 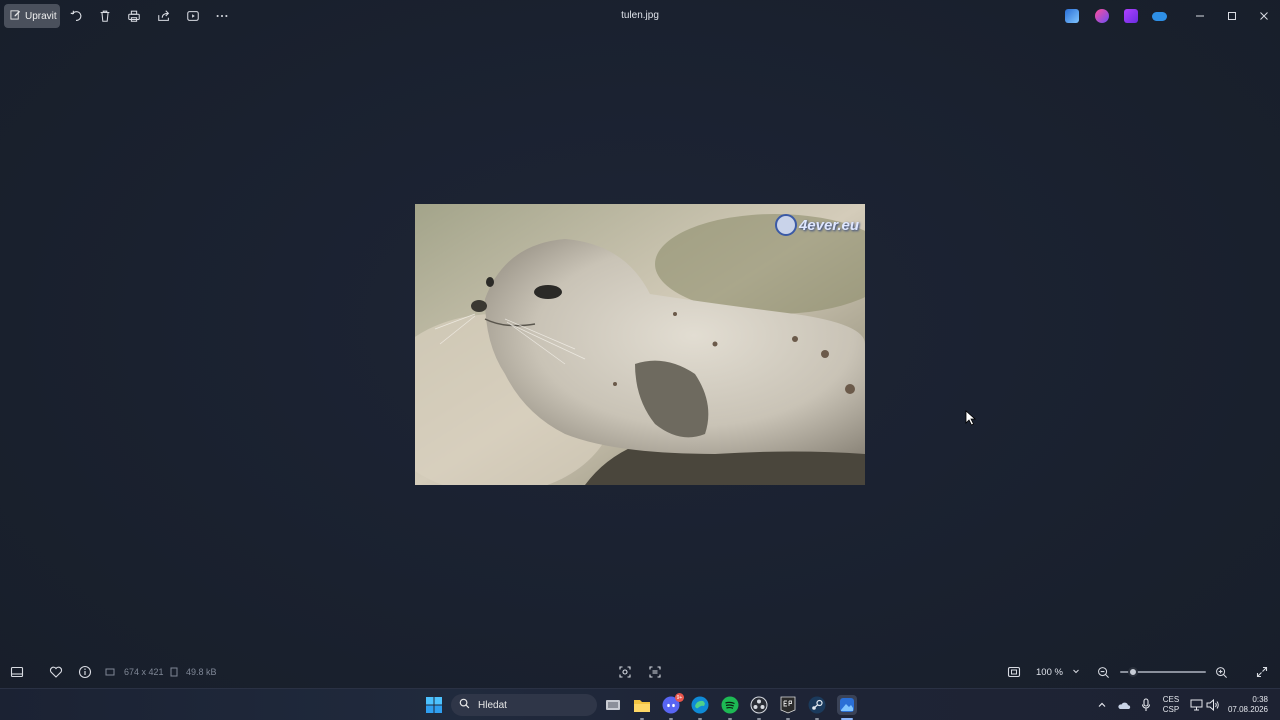 What do you see at coordinates (1049, 672) in the screenshot?
I see `zoom-level: 100 %` at bounding box center [1049, 672].